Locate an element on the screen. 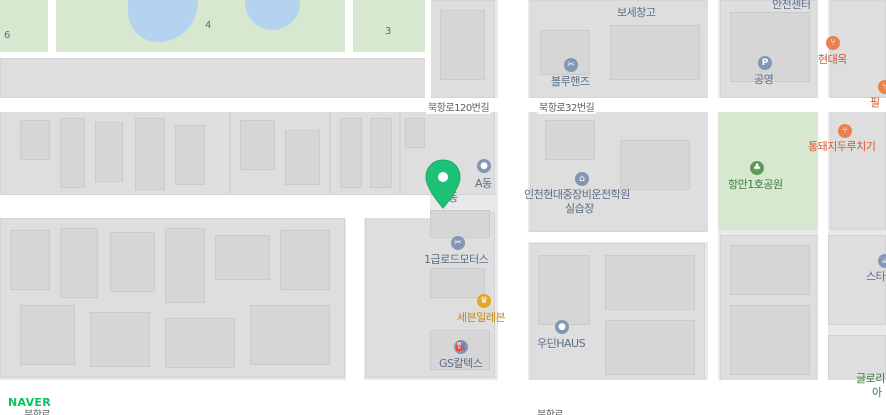 The height and width of the screenshot is (415, 886). cafe-icon: ☕ is located at coordinates (882, 261).